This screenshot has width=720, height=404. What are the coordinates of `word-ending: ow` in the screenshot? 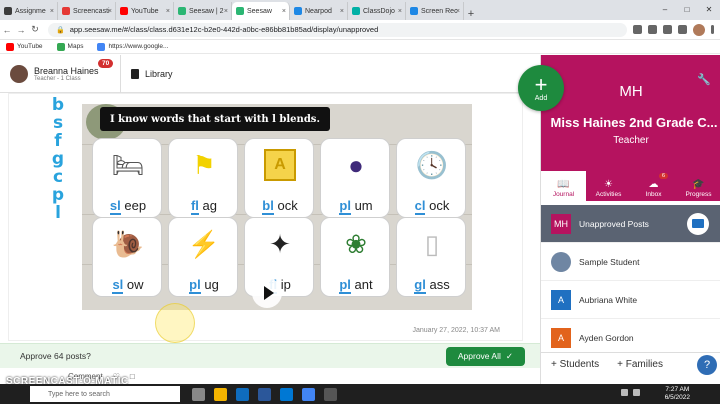 It's located at (135, 284).